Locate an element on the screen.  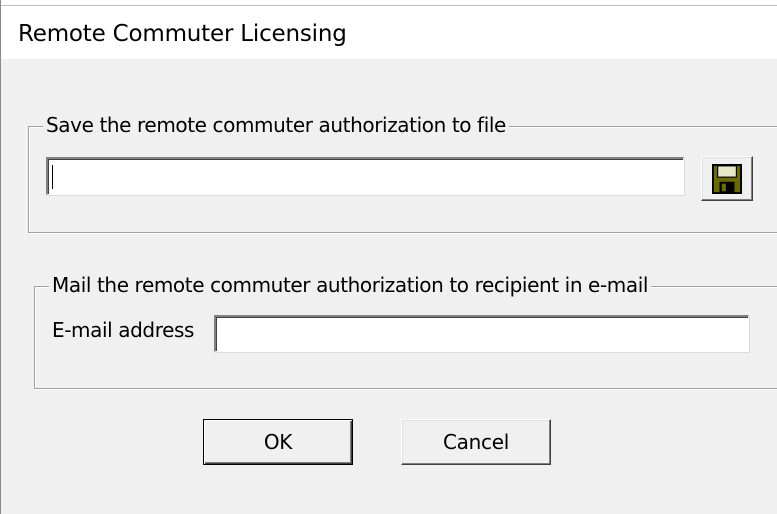
email-address-input is located at coordinates (482, 334).